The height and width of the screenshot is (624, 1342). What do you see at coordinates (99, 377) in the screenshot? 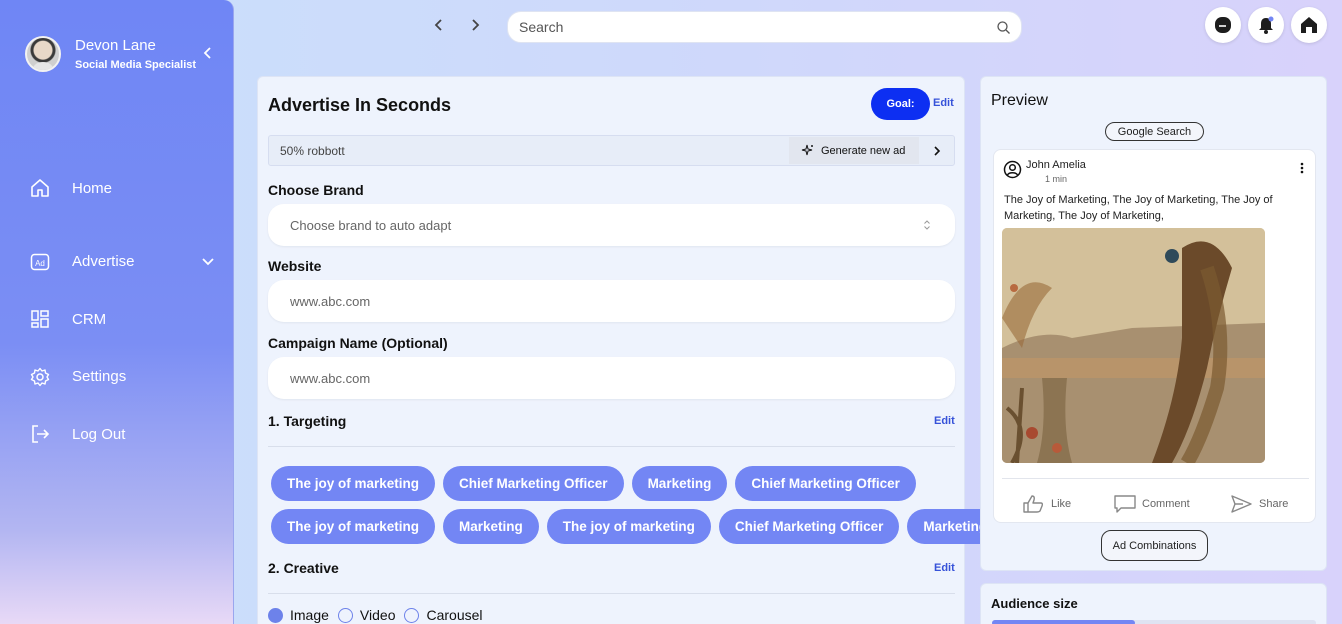
I see `sidebar-item-label: Settings` at bounding box center [99, 377].